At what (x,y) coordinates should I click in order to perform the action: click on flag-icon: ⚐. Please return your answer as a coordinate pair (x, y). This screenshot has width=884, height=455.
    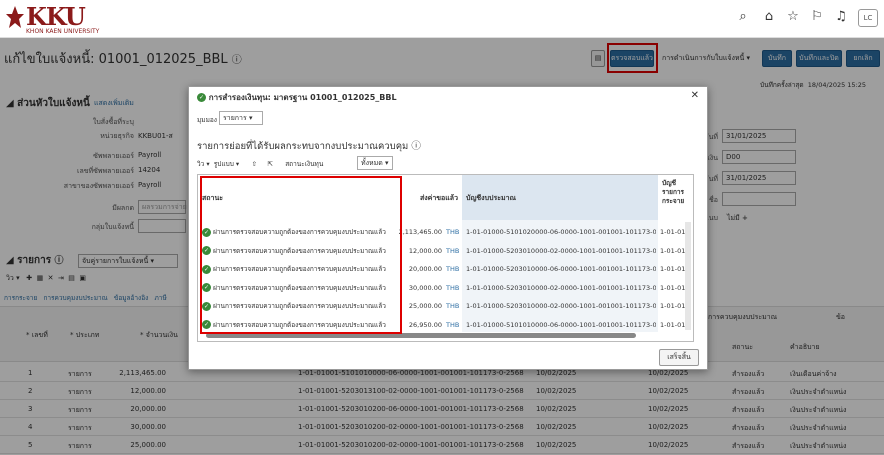
    Looking at the image, I should click on (817, 17).